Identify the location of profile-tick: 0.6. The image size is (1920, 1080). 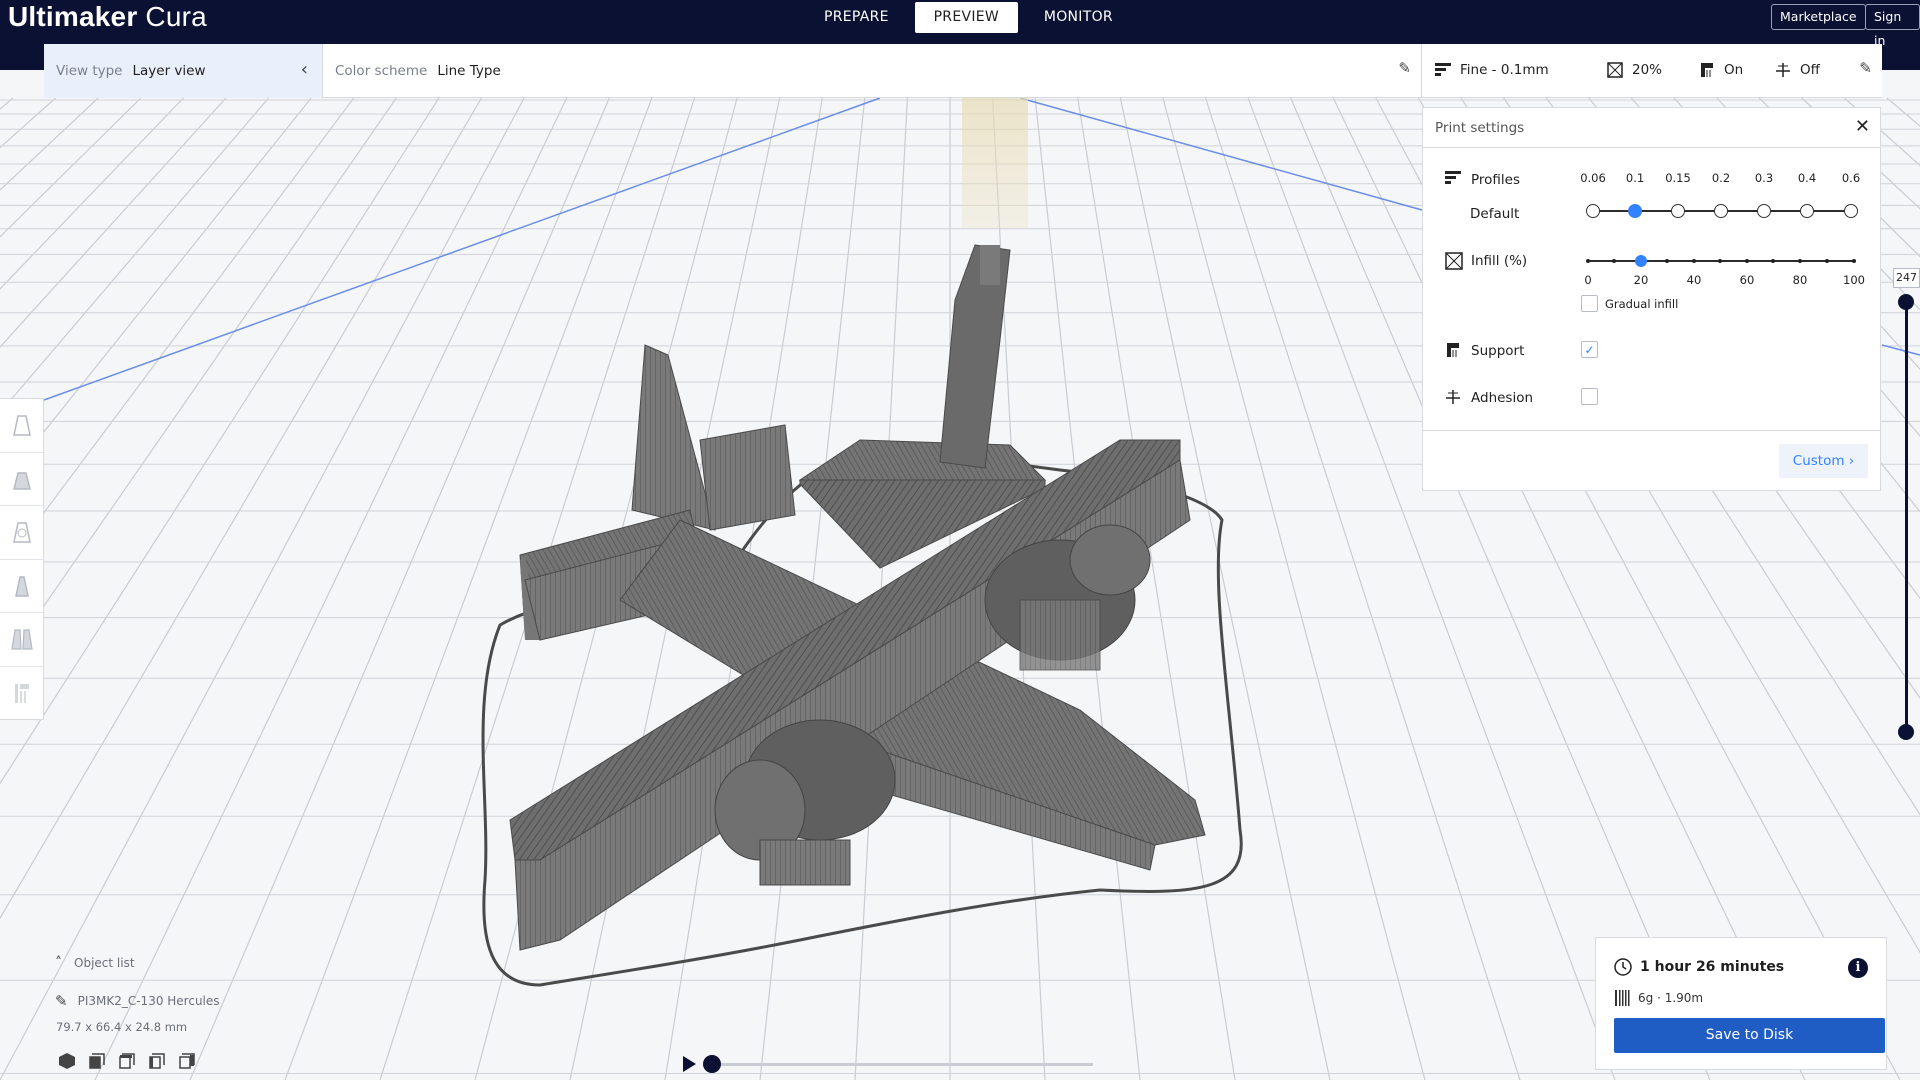
(1851, 178).